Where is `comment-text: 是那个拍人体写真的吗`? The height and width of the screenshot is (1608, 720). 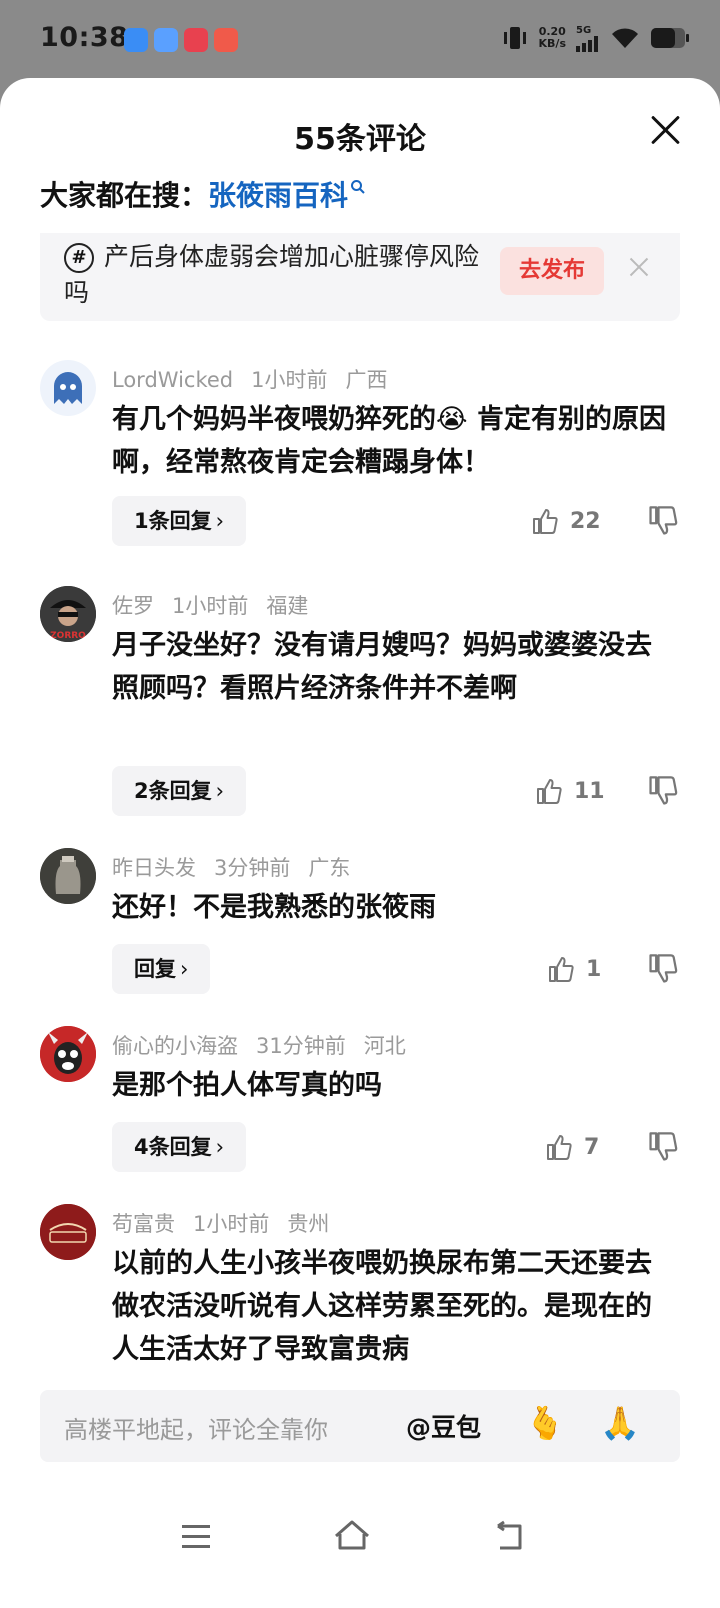 comment-text: 是那个拍人体写真的吗 is located at coordinates (247, 1085).